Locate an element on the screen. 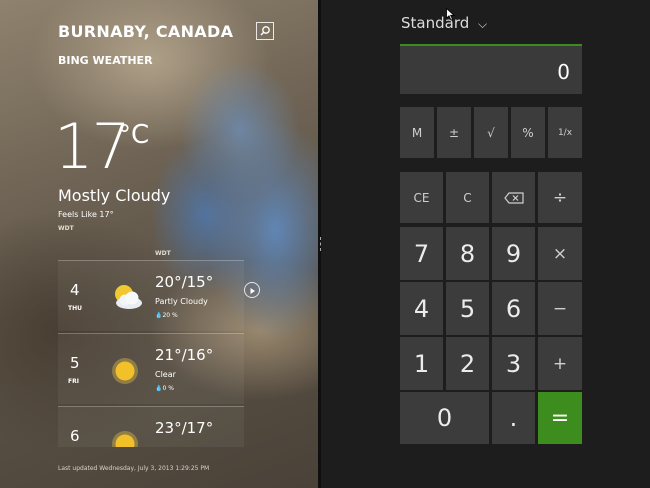  memory-button: M is located at coordinates (417, 132).